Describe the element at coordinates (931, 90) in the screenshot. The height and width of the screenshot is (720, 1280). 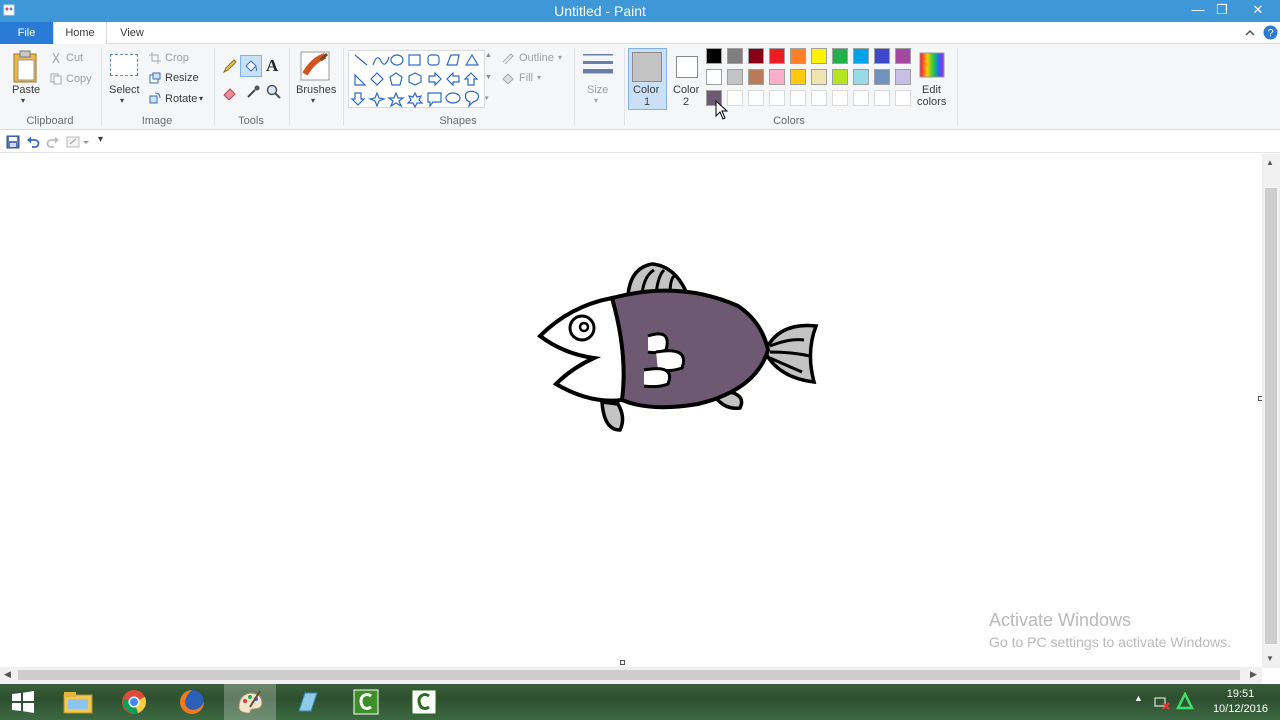
I see `edit-colors-label: Edit` at that location.